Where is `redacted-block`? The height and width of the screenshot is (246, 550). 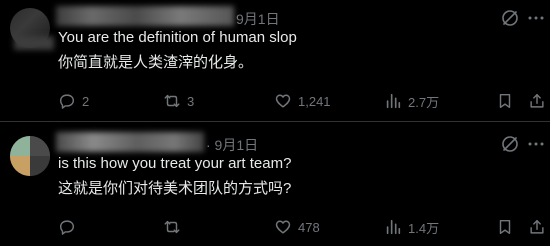 redacted-block is located at coordinates (34, 43).